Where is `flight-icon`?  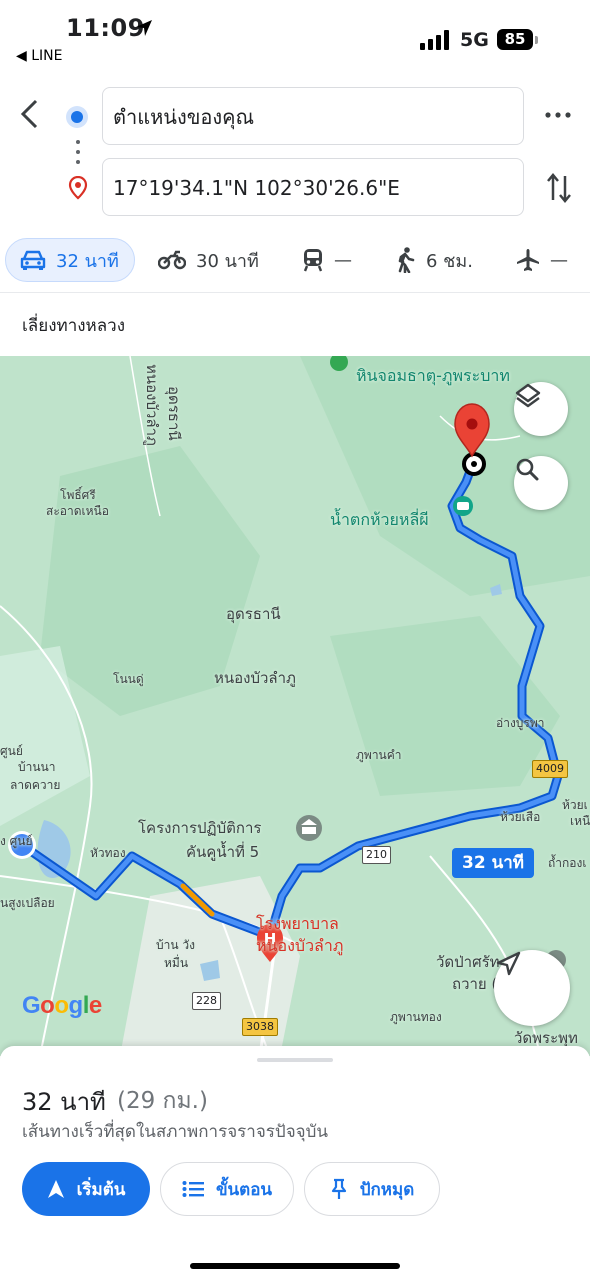
flight-icon is located at coordinates (528, 260).